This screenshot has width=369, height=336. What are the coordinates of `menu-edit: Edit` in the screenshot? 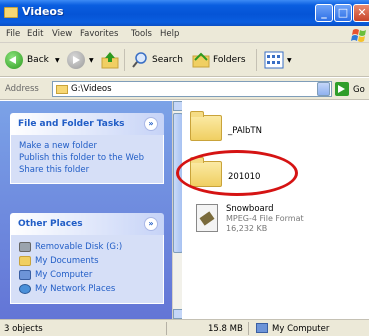 It's located at (35, 34).